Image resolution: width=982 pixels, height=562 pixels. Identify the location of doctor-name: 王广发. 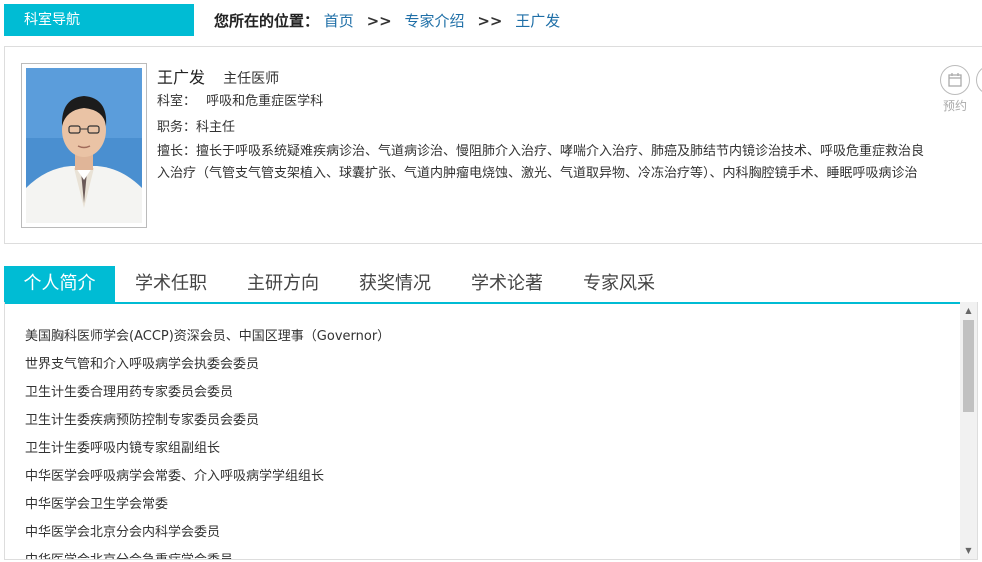
(181, 77).